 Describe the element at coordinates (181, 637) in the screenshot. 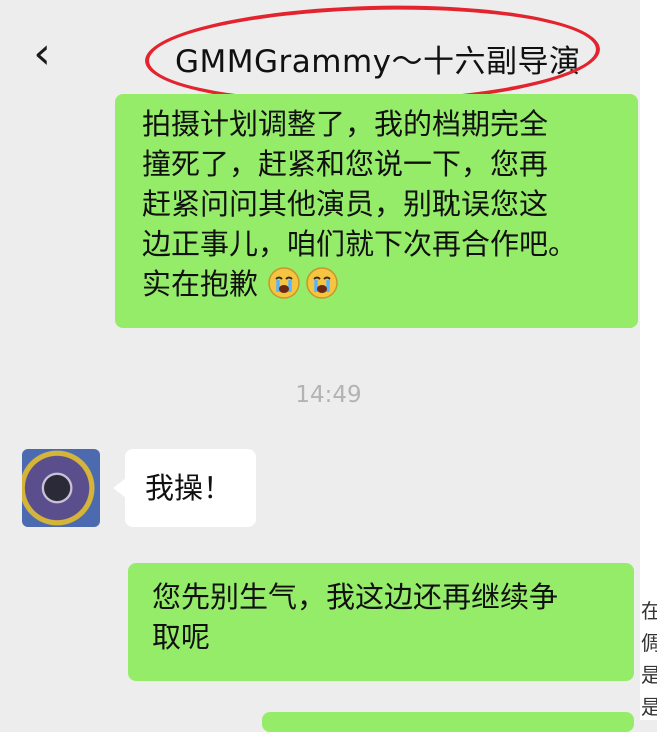

I see `message-line: 取呢` at that location.